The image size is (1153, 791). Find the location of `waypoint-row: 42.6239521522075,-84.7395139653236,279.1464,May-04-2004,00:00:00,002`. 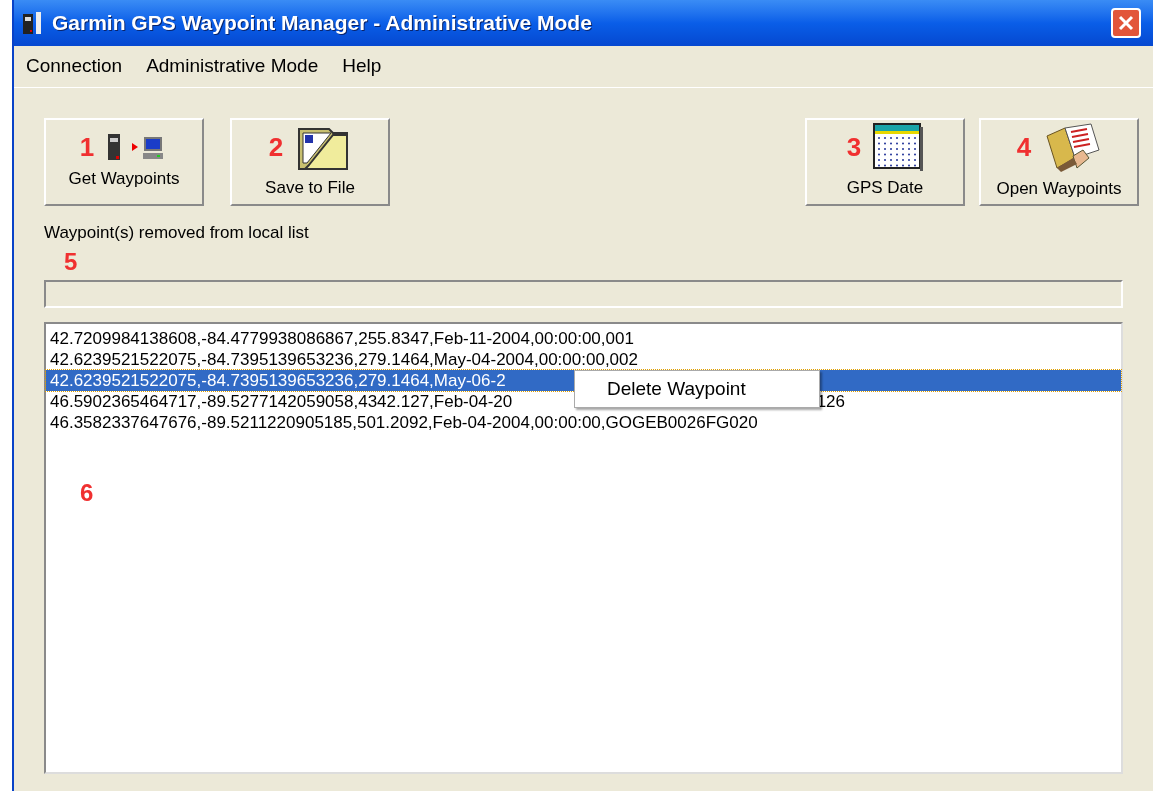

waypoint-row: 42.6239521522075,-84.7395139653236,279.1464,May-04-2004,00:00:00,002 is located at coordinates (583, 359).